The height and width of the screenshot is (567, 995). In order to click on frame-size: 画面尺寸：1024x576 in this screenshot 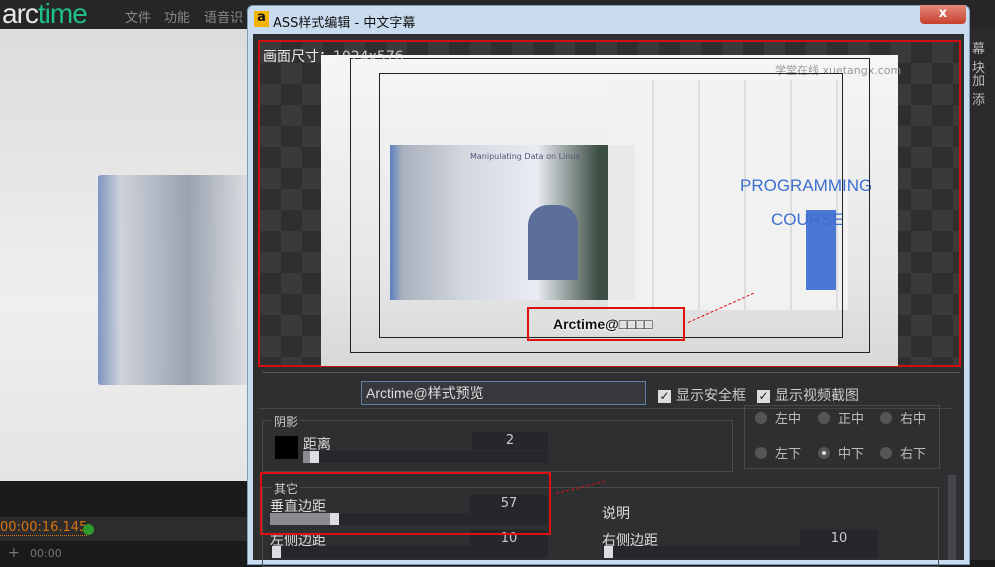, I will do `click(333, 56)`.